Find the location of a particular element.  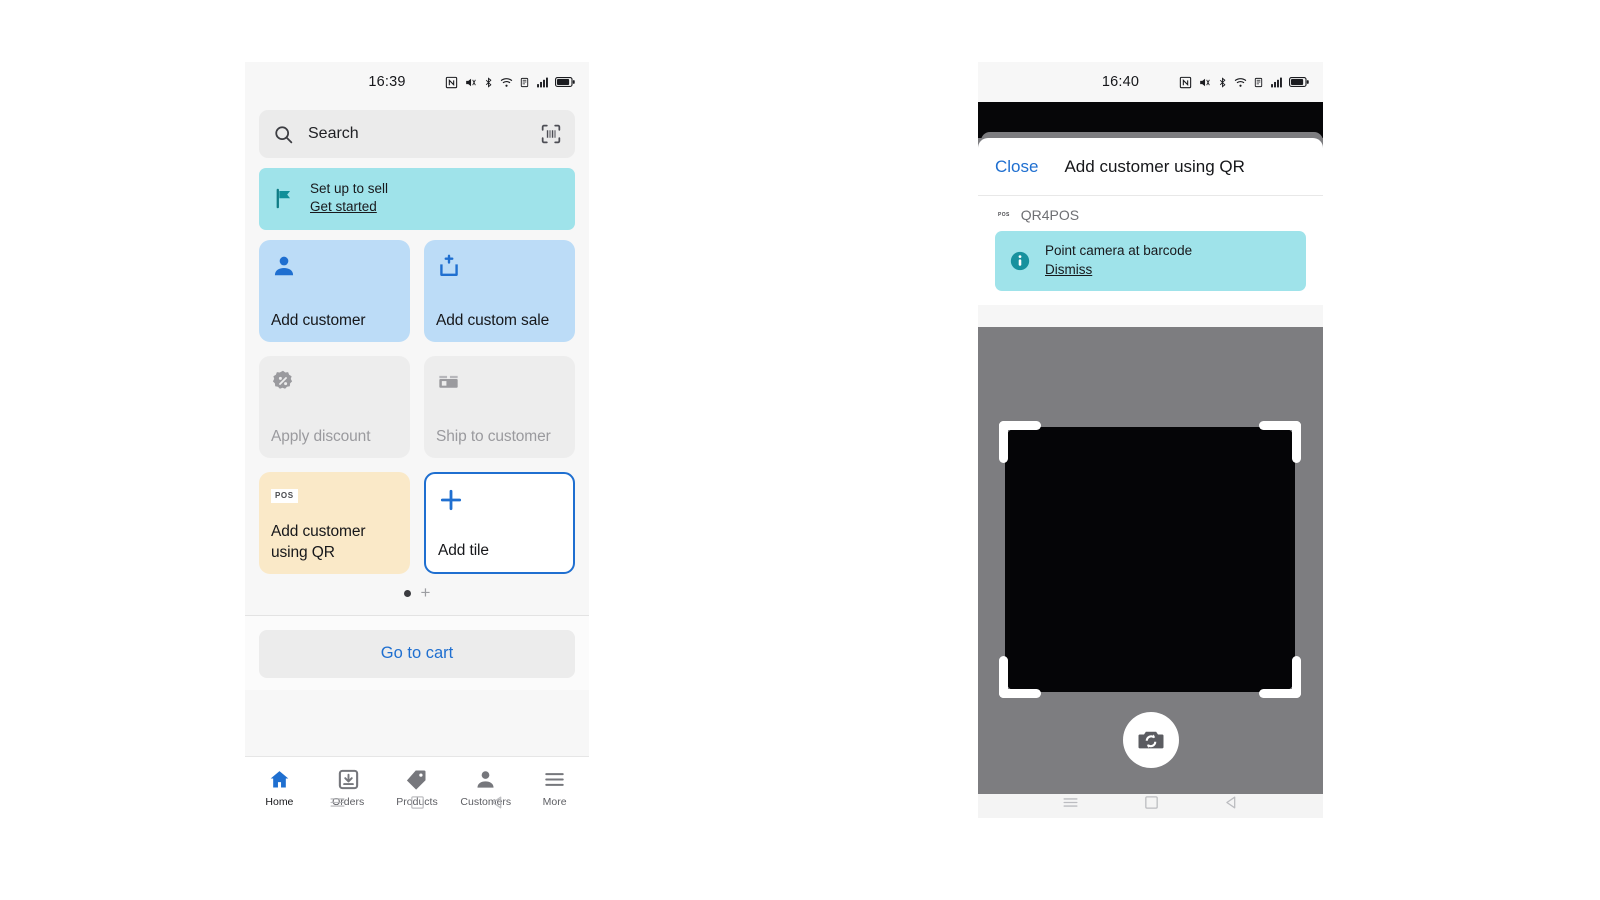

search-placeholder: Search is located at coordinates (333, 133).